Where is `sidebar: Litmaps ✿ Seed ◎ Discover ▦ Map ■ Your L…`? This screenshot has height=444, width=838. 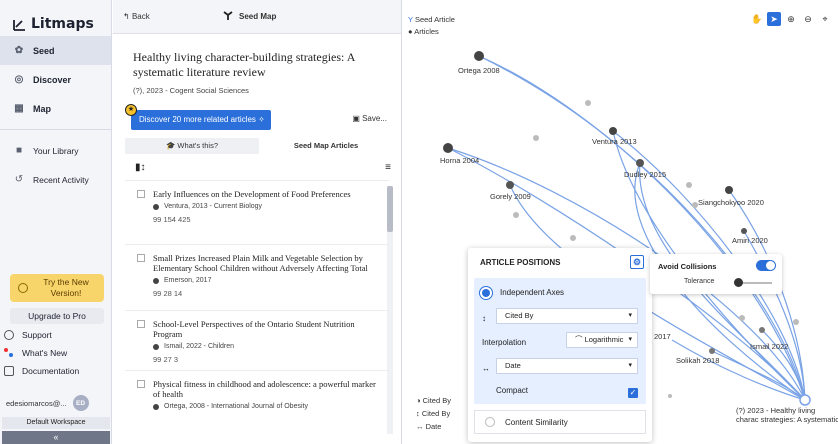
sidebar: Litmaps ✿ Seed ◎ Discover ▦ Map ■ Your L… is located at coordinates (56, 222).